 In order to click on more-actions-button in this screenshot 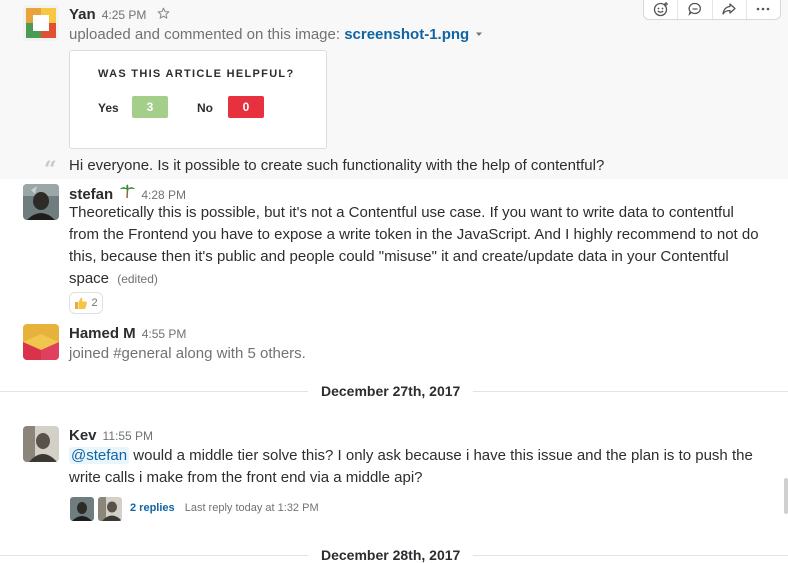, I will do `click(763, 9)`.